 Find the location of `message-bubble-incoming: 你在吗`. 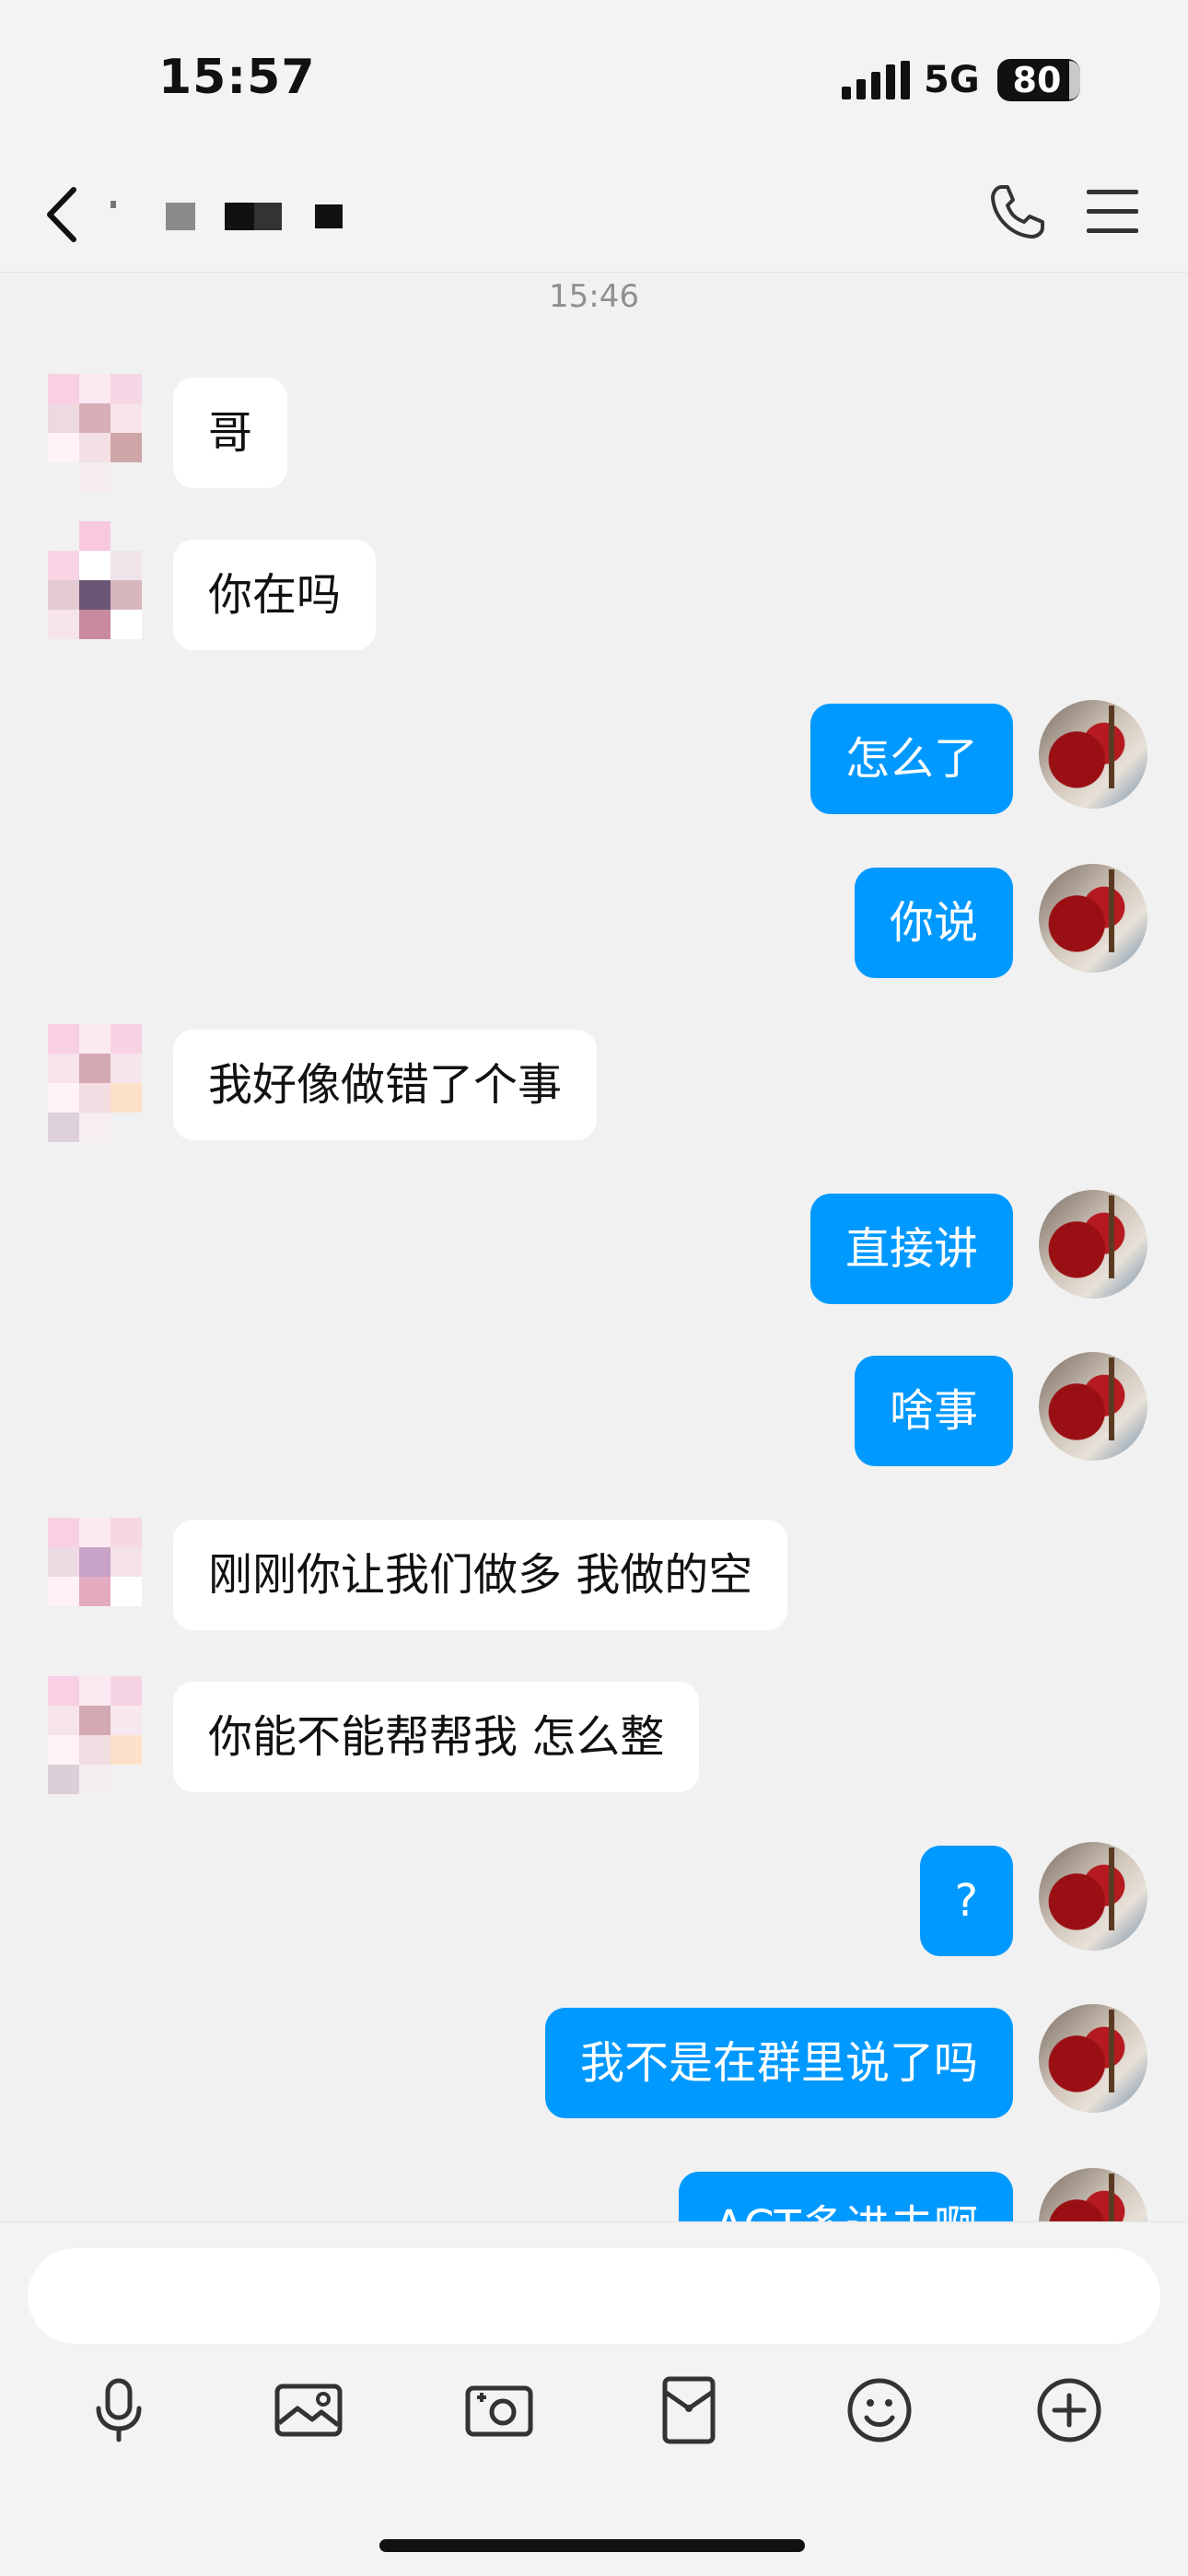

message-bubble-incoming: 你在吗 is located at coordinates (275, 595).